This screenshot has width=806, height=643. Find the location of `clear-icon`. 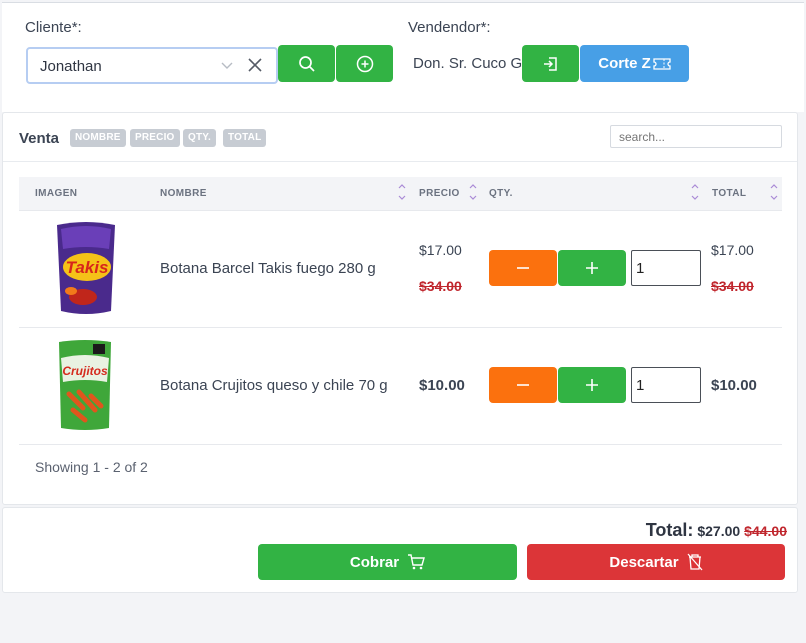

clear-icon is located at coordinates (255, 65).